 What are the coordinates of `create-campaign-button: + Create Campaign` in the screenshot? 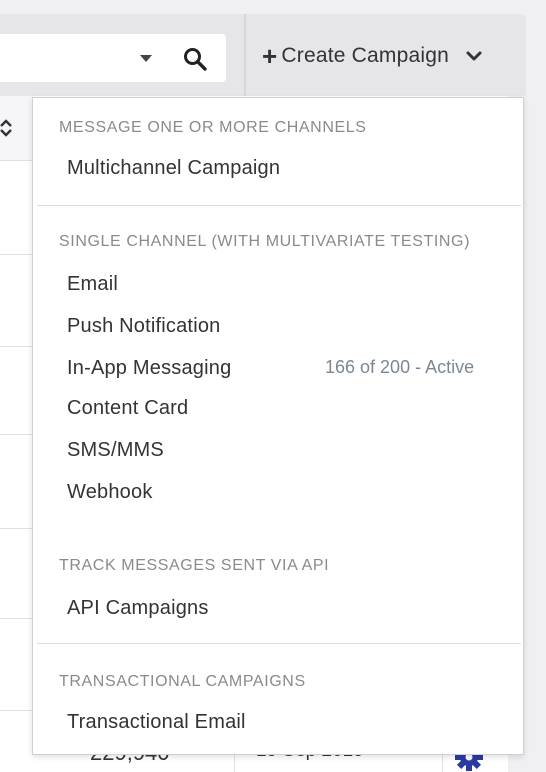 It's located at (373, 56).